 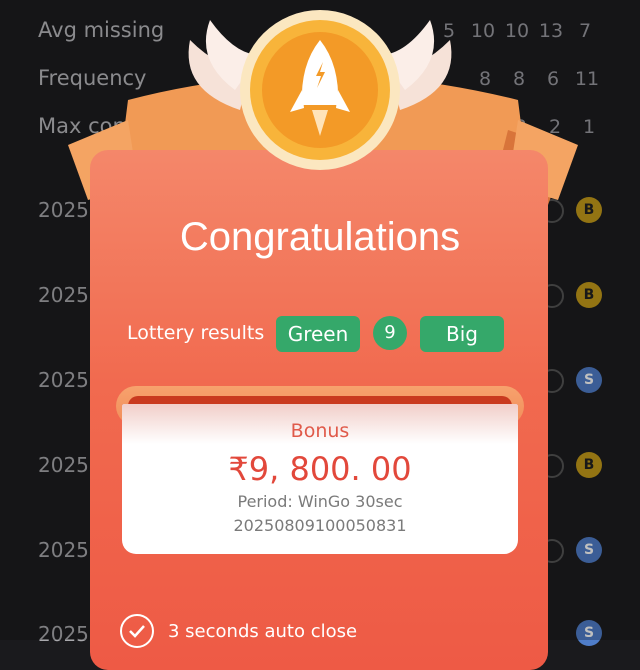 What do you see at coordinates (390, 333) in the screenshot?
I see `result-number-ball: 9` at bounding box center [390, 333].